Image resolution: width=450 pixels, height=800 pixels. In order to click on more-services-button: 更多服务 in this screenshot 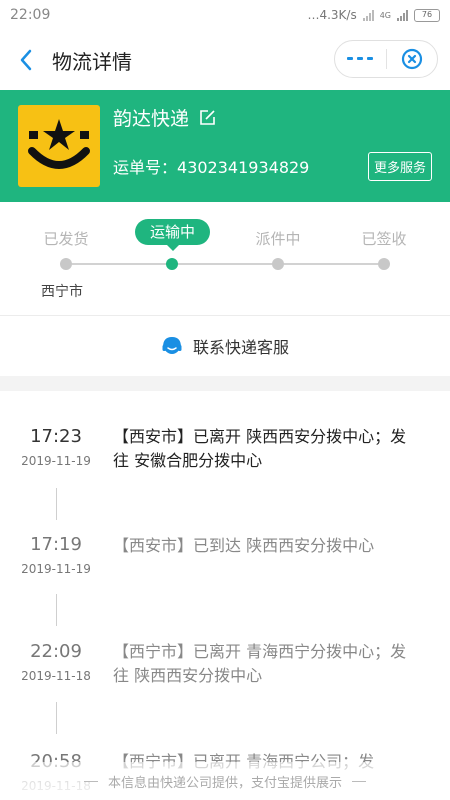, I will do `click(399, 166)`.